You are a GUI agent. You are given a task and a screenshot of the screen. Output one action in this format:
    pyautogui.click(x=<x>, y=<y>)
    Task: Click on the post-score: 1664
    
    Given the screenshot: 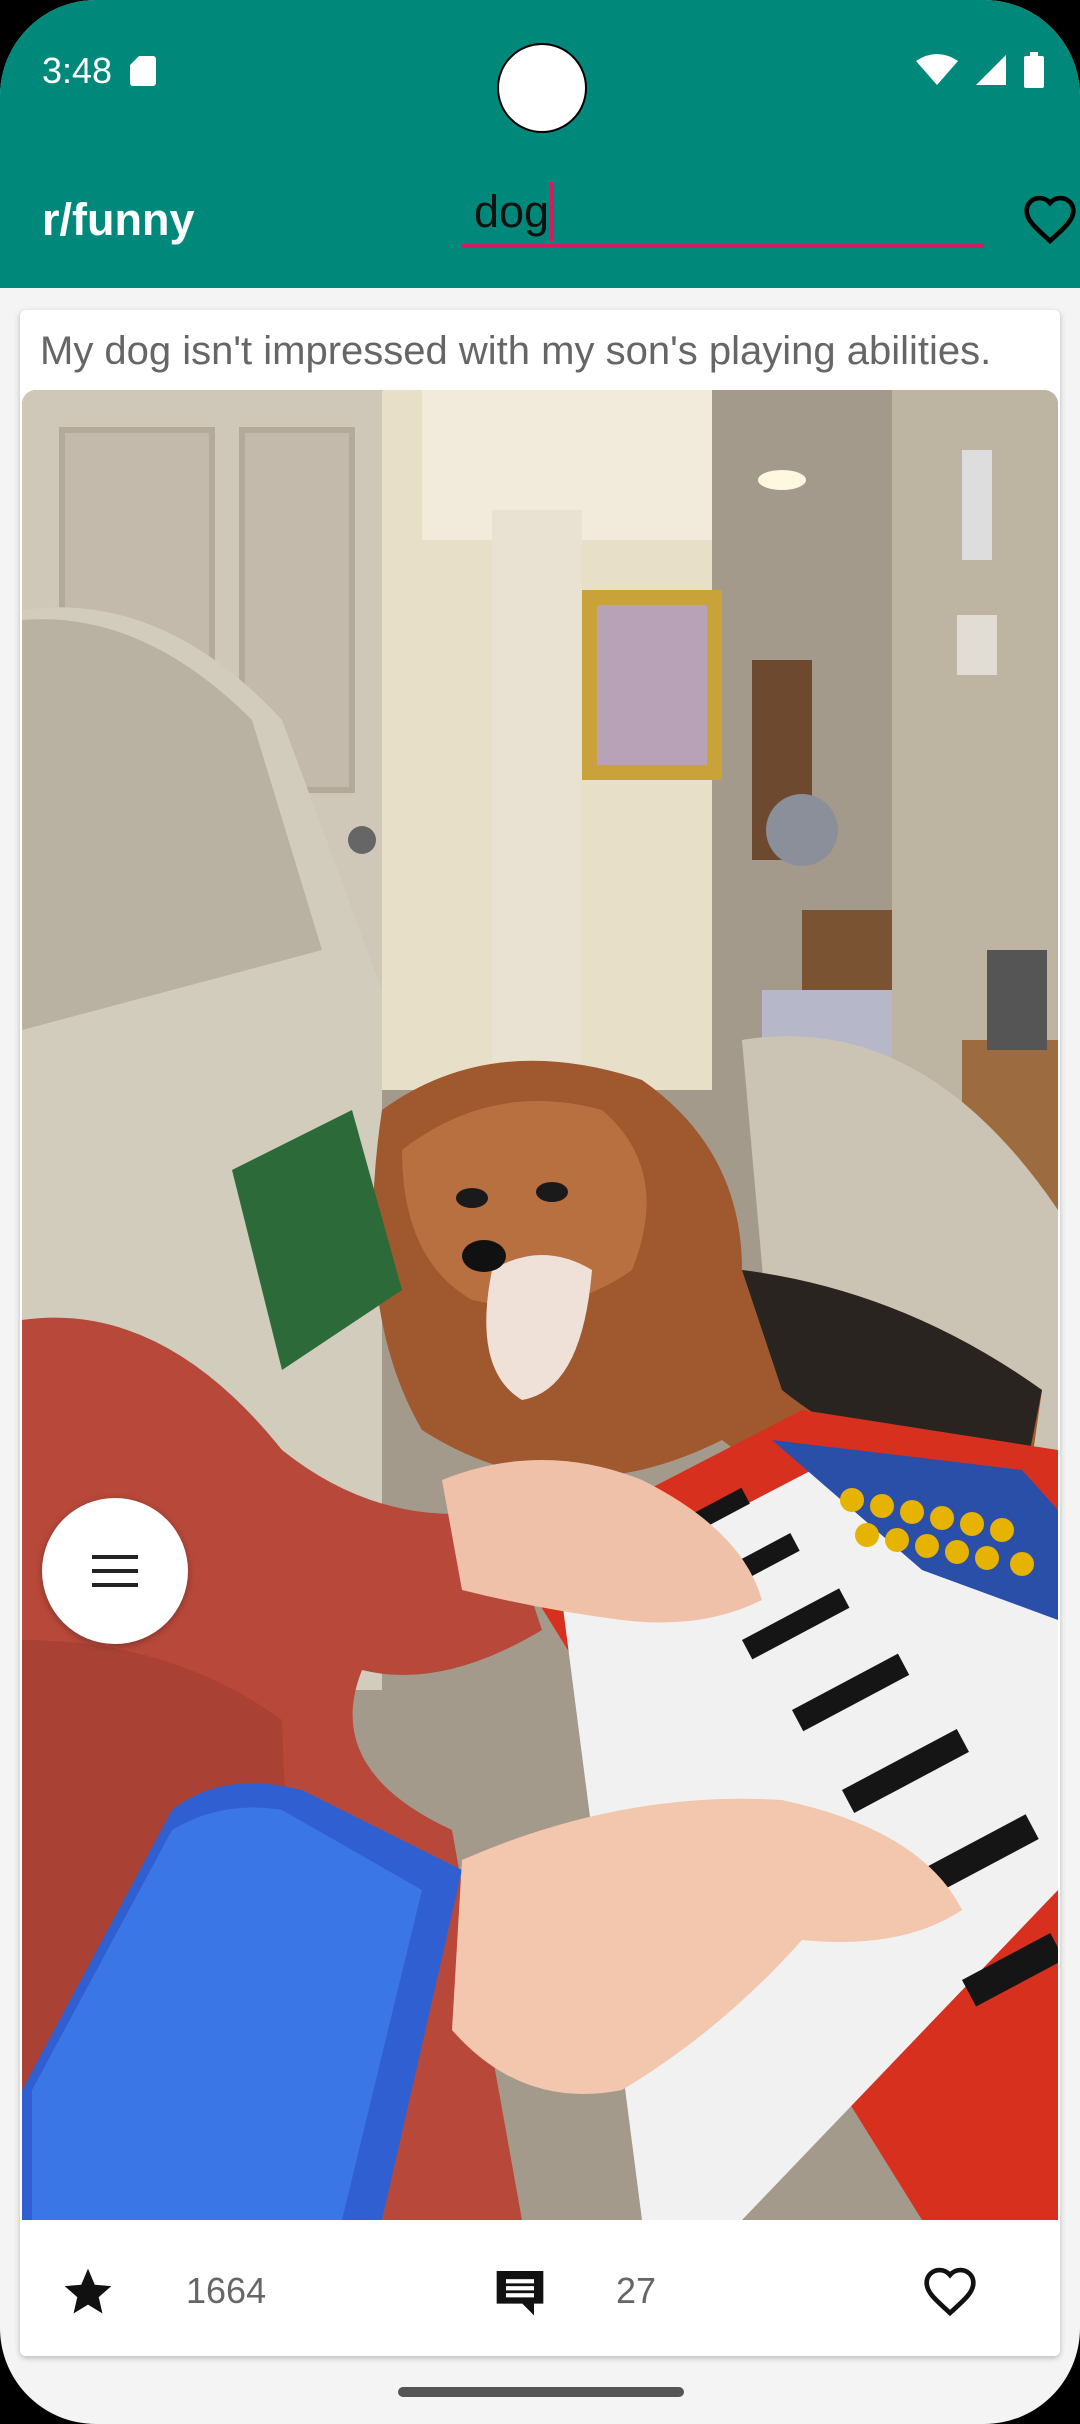 What is the action you would take?
    pyautogui.click(x=226, y=2290)
    